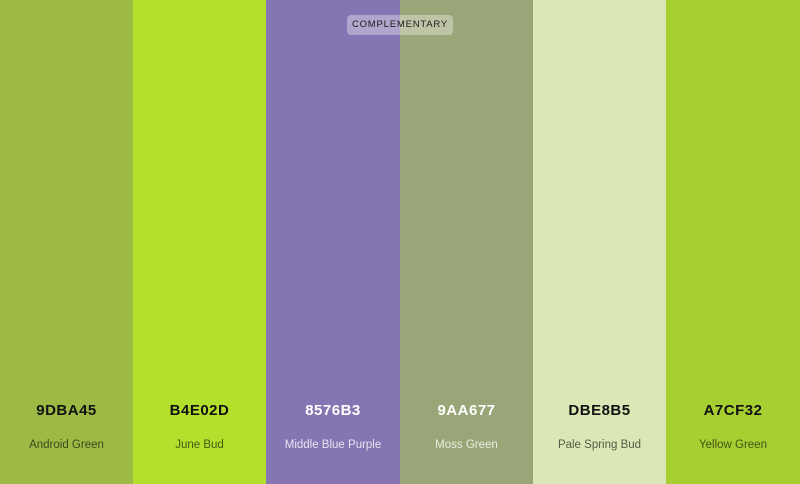 This screenshot has width=800, height=484. What do you see at coordinates (333, 445) in the screenshot?
I see `swatch-color-name: Middle Blue Purple` at bounding box center [333, 445].